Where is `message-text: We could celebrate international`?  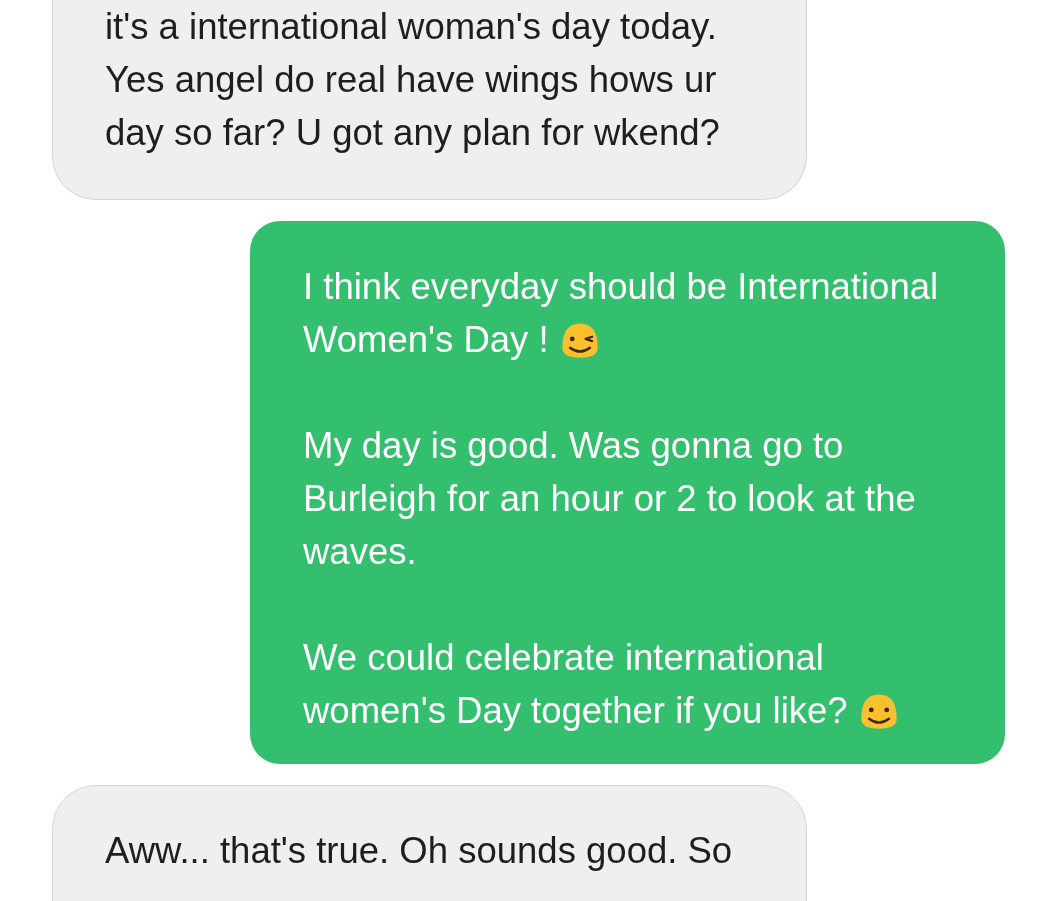
message-text: We could celebrate international is located at coordinates (564, 658).